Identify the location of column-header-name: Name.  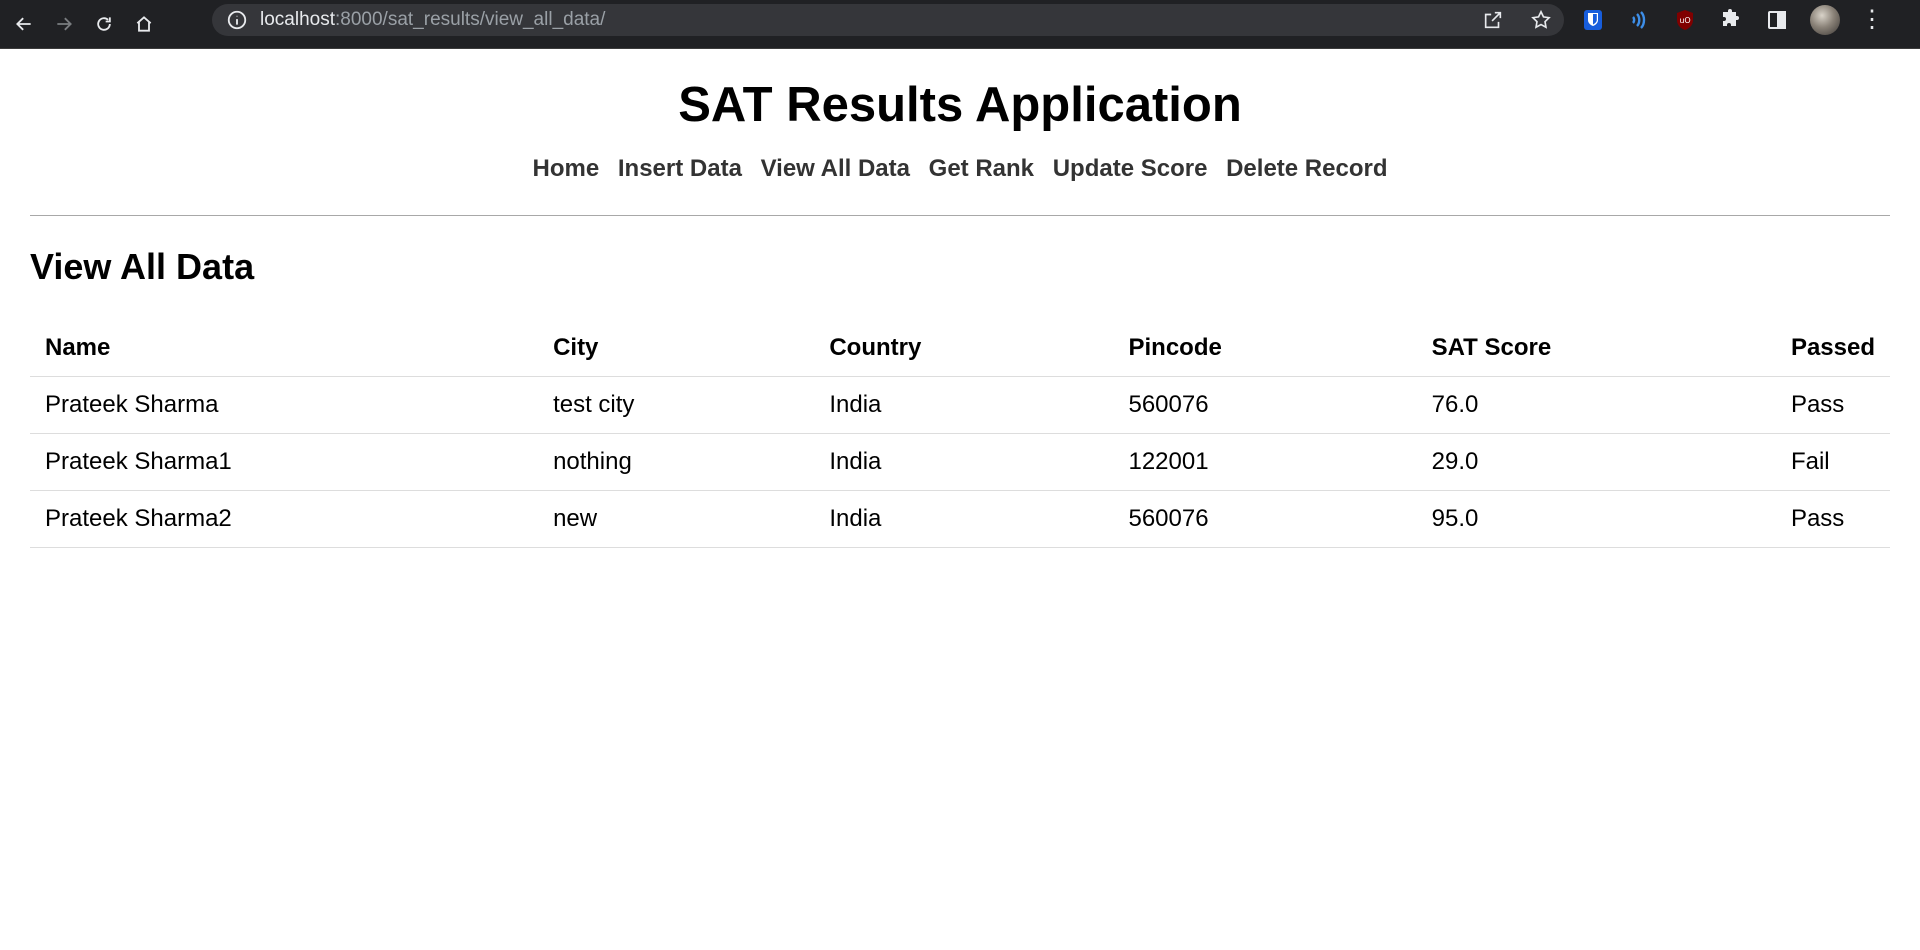
(284, 348).